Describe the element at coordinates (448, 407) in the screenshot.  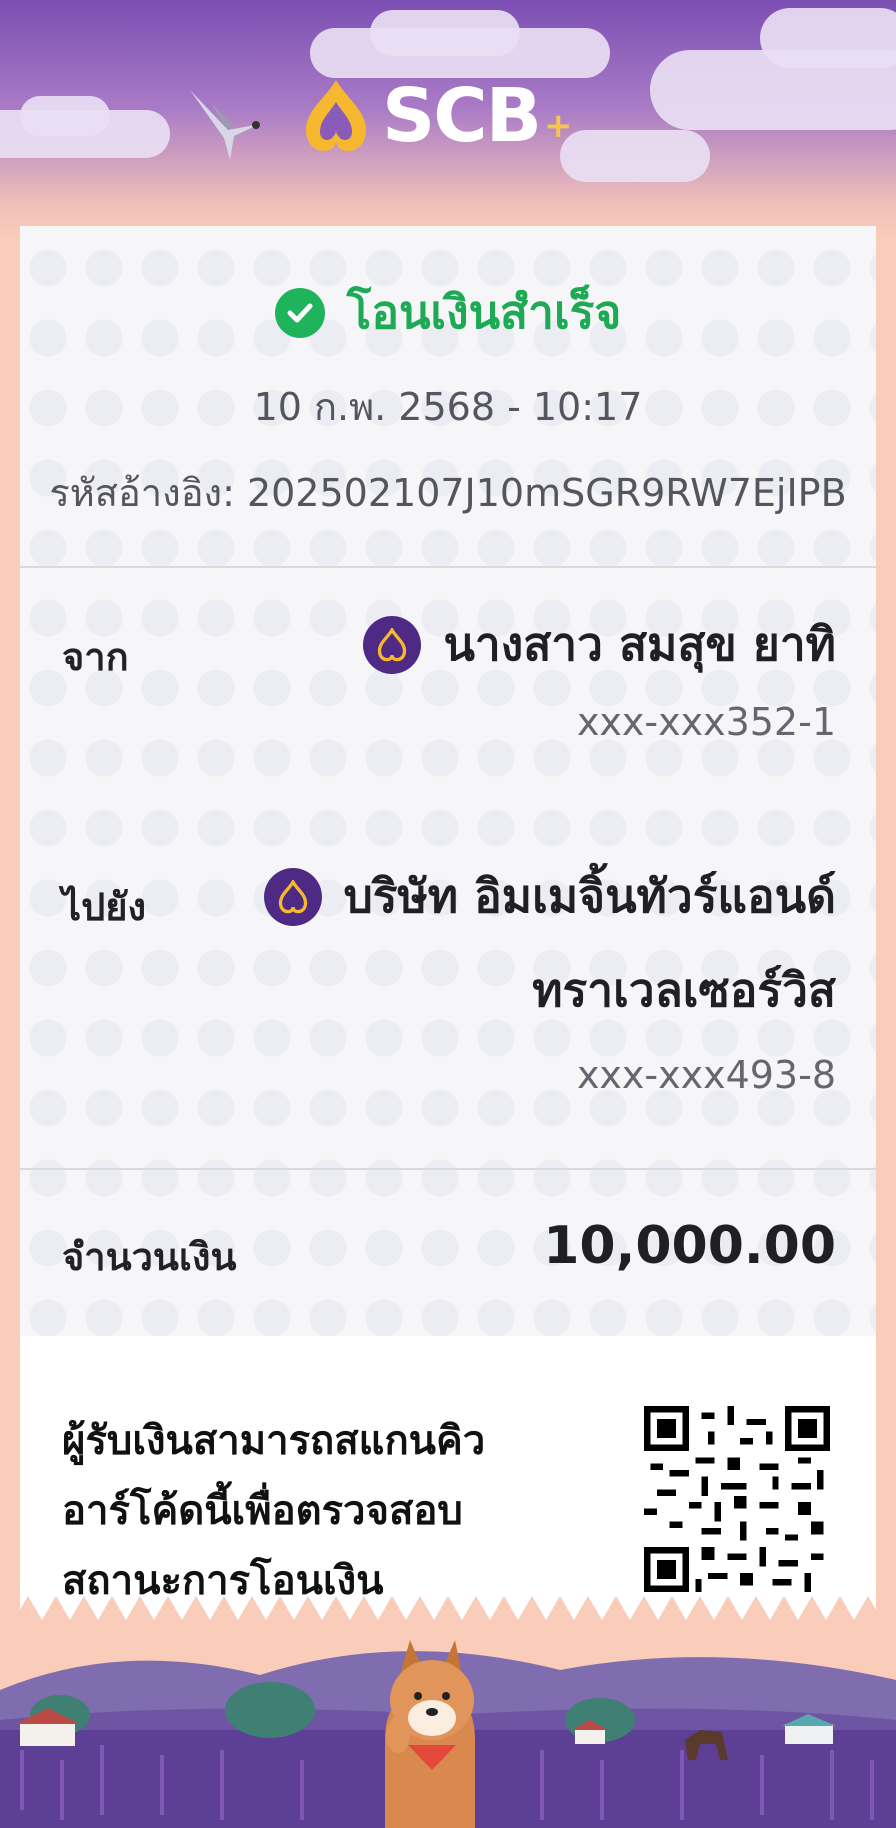
I see `transaction-datetime: 10 ก.พ. 2568 - 10:17` at that location.